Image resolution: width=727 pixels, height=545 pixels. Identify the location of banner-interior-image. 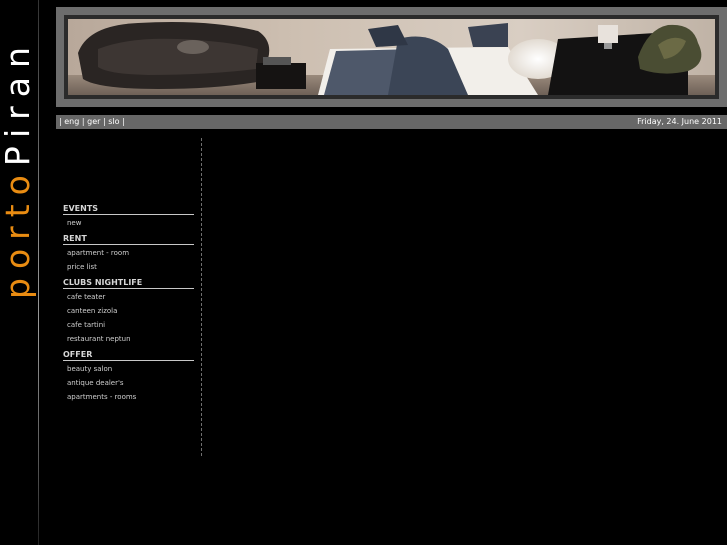
(391, 57).